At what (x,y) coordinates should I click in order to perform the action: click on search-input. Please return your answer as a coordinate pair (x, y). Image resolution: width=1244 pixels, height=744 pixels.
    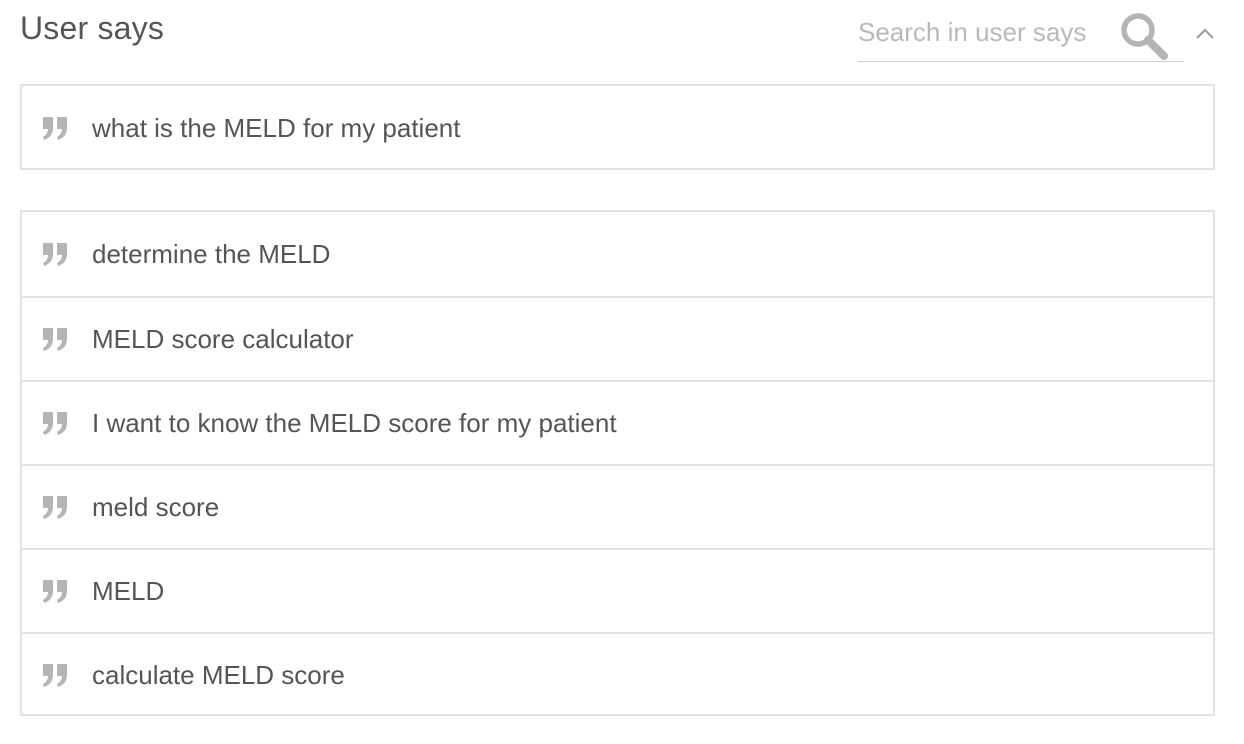
    Looking at the image, I should click on (983, 32).